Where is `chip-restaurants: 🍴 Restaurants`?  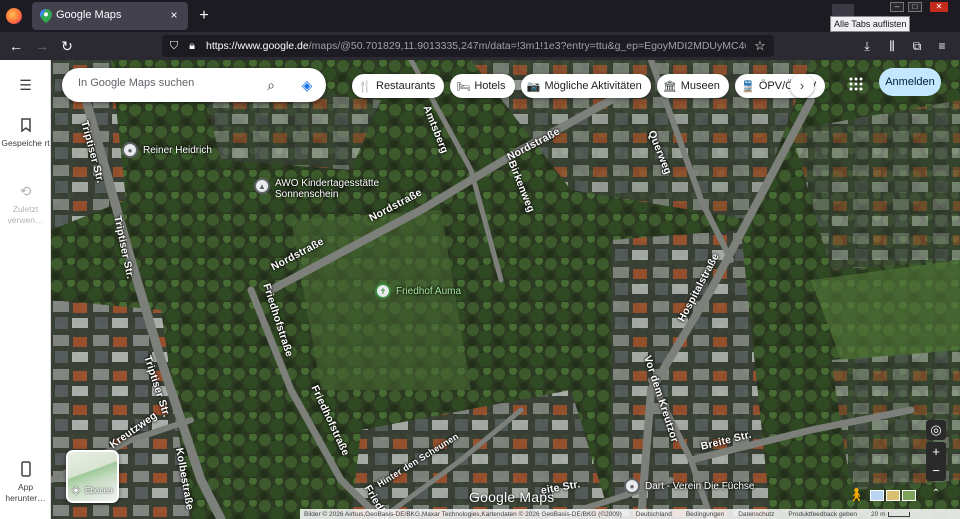
chip-restaurants: 🍴 Restaurants is located at coordinates (398, 86).